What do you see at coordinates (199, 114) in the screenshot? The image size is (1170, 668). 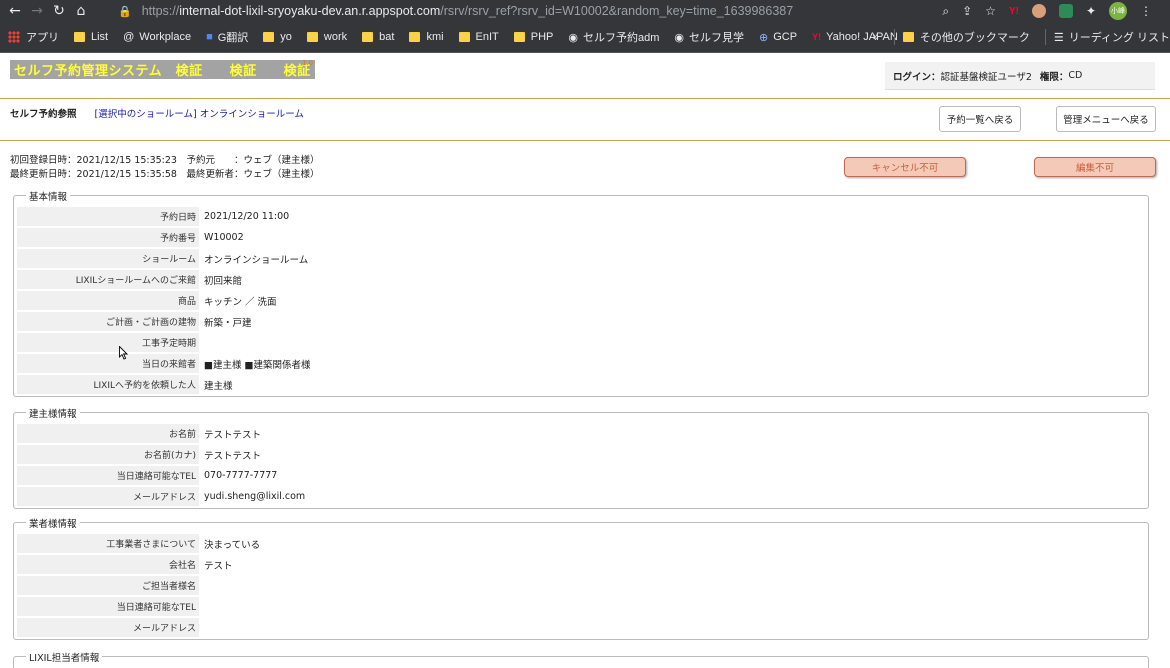 I see `selected-showroom: [選択中のショールーム] オンラインショールーム` at bounding box center [199, 114].